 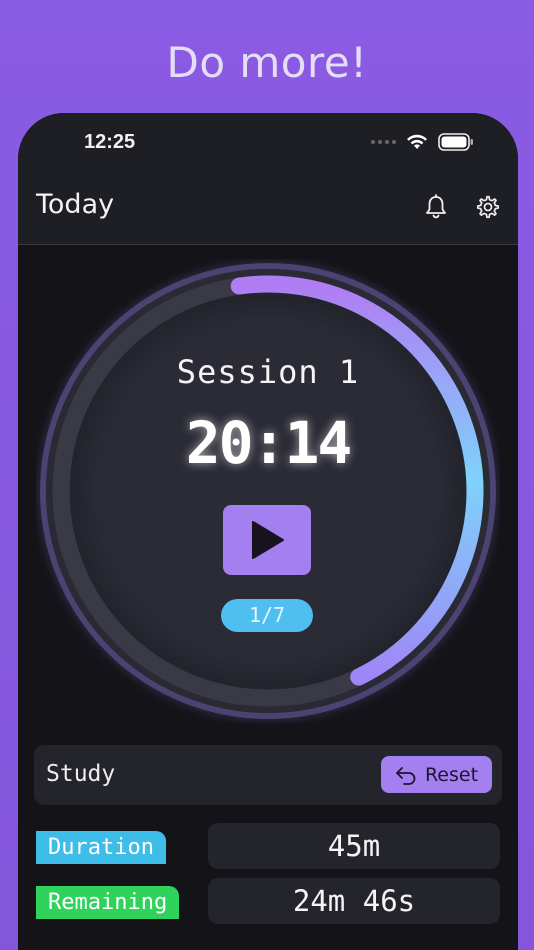 I want to click on play-icon, so click(x=268, y=540).